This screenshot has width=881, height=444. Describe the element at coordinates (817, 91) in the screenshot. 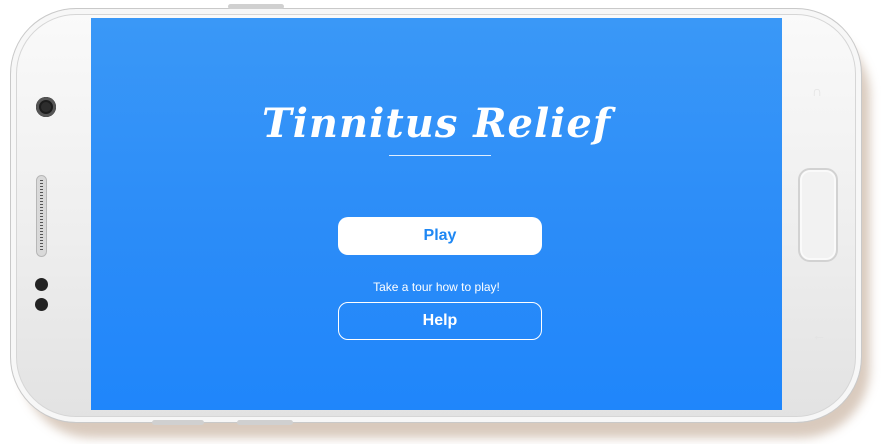

I see `recent-apps-key-icon: ∩` at that location.